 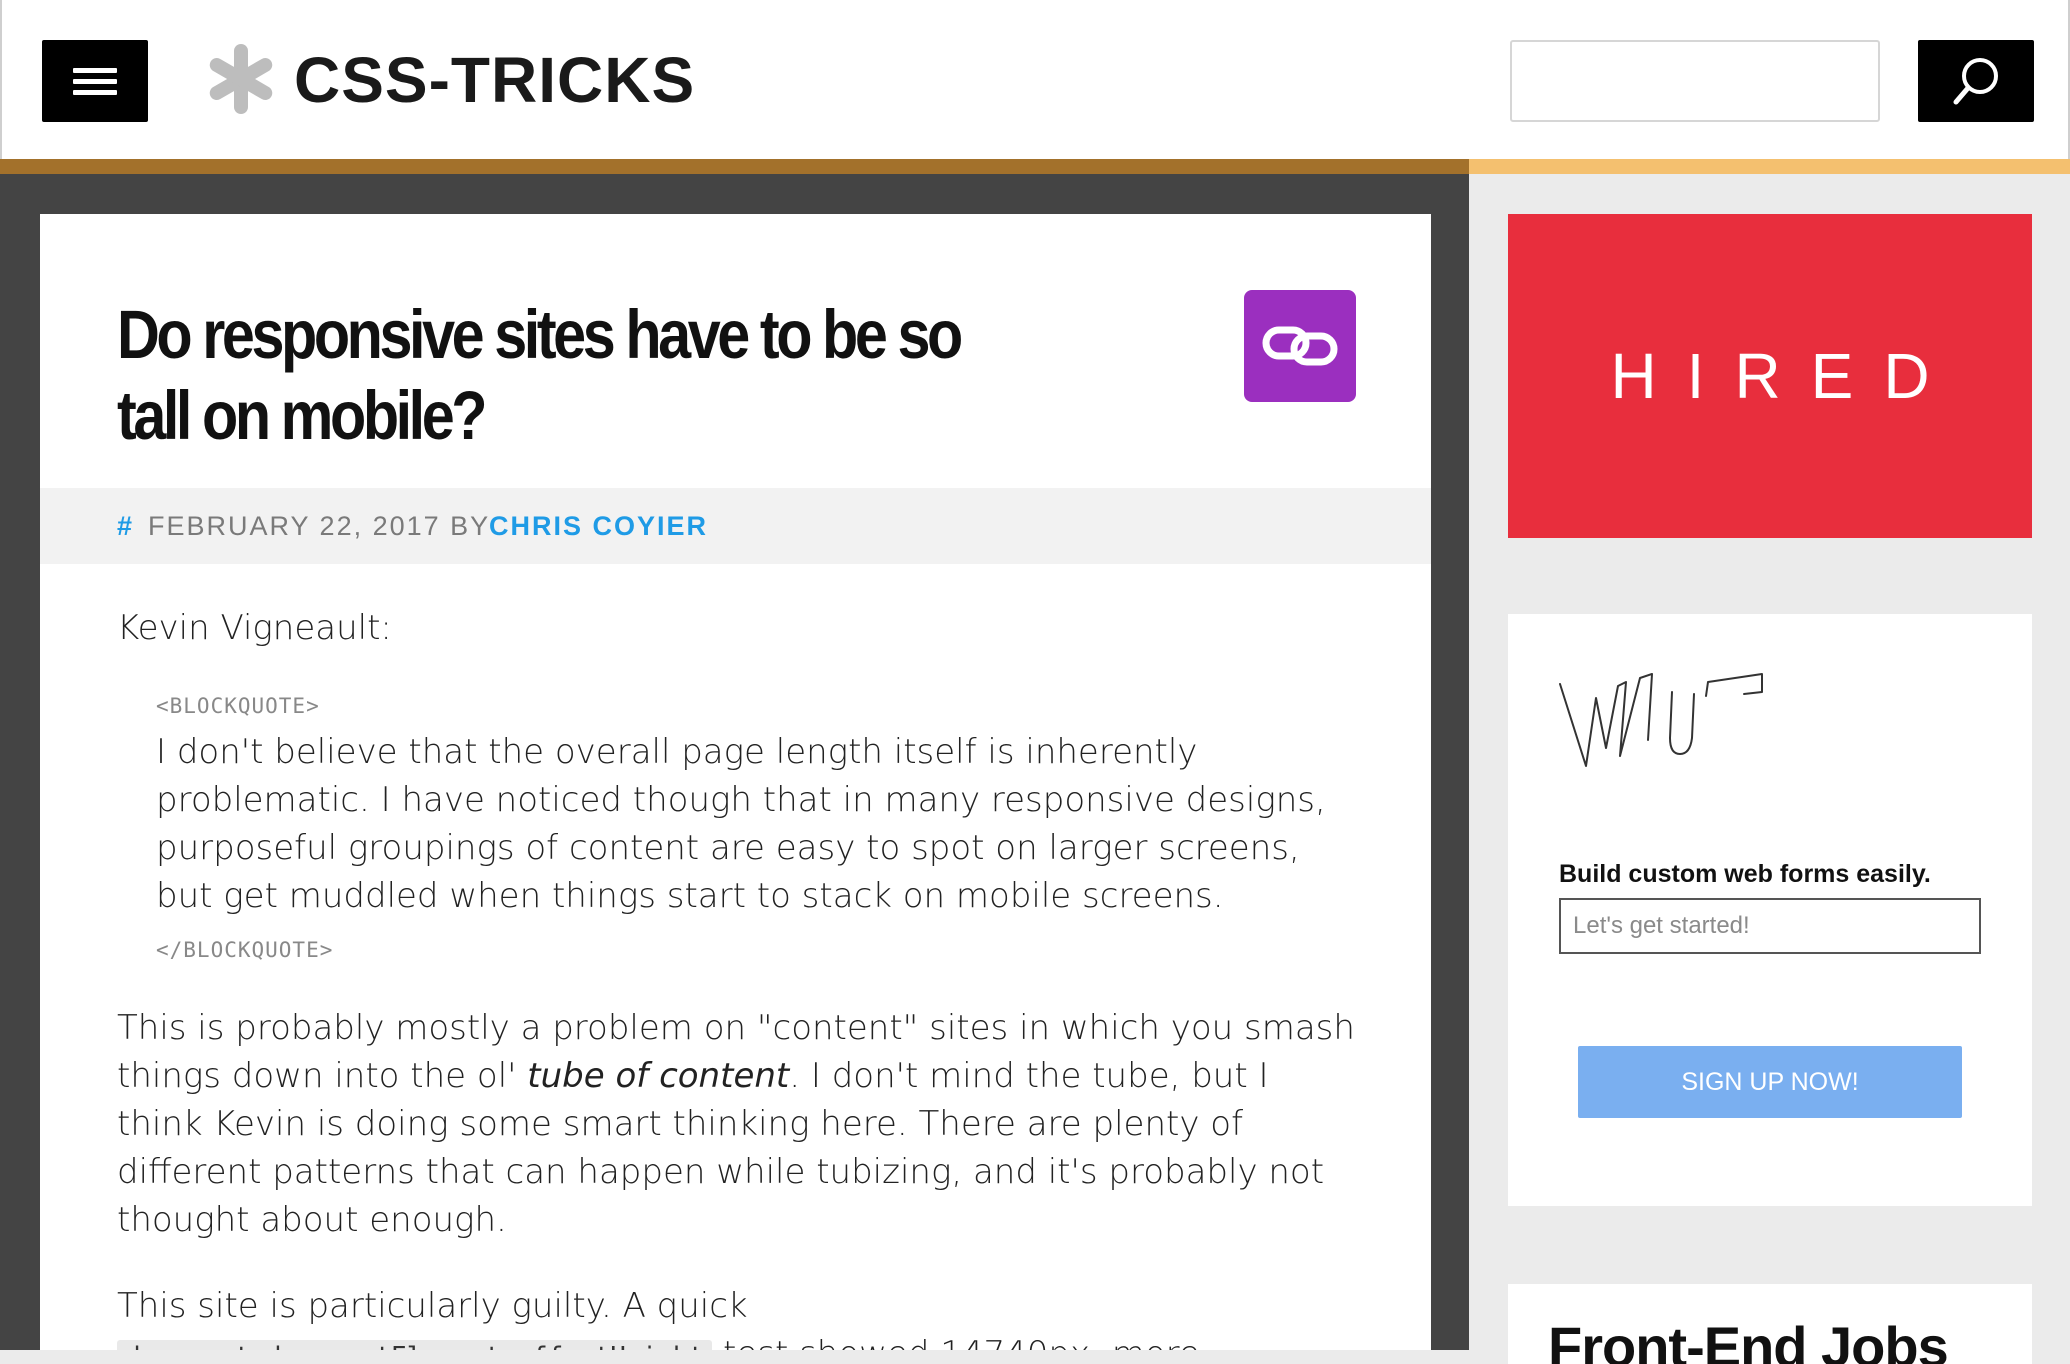 I want to click on post-date: FEBRUARY 22, 2017 BY, so click(x=319, y=526).